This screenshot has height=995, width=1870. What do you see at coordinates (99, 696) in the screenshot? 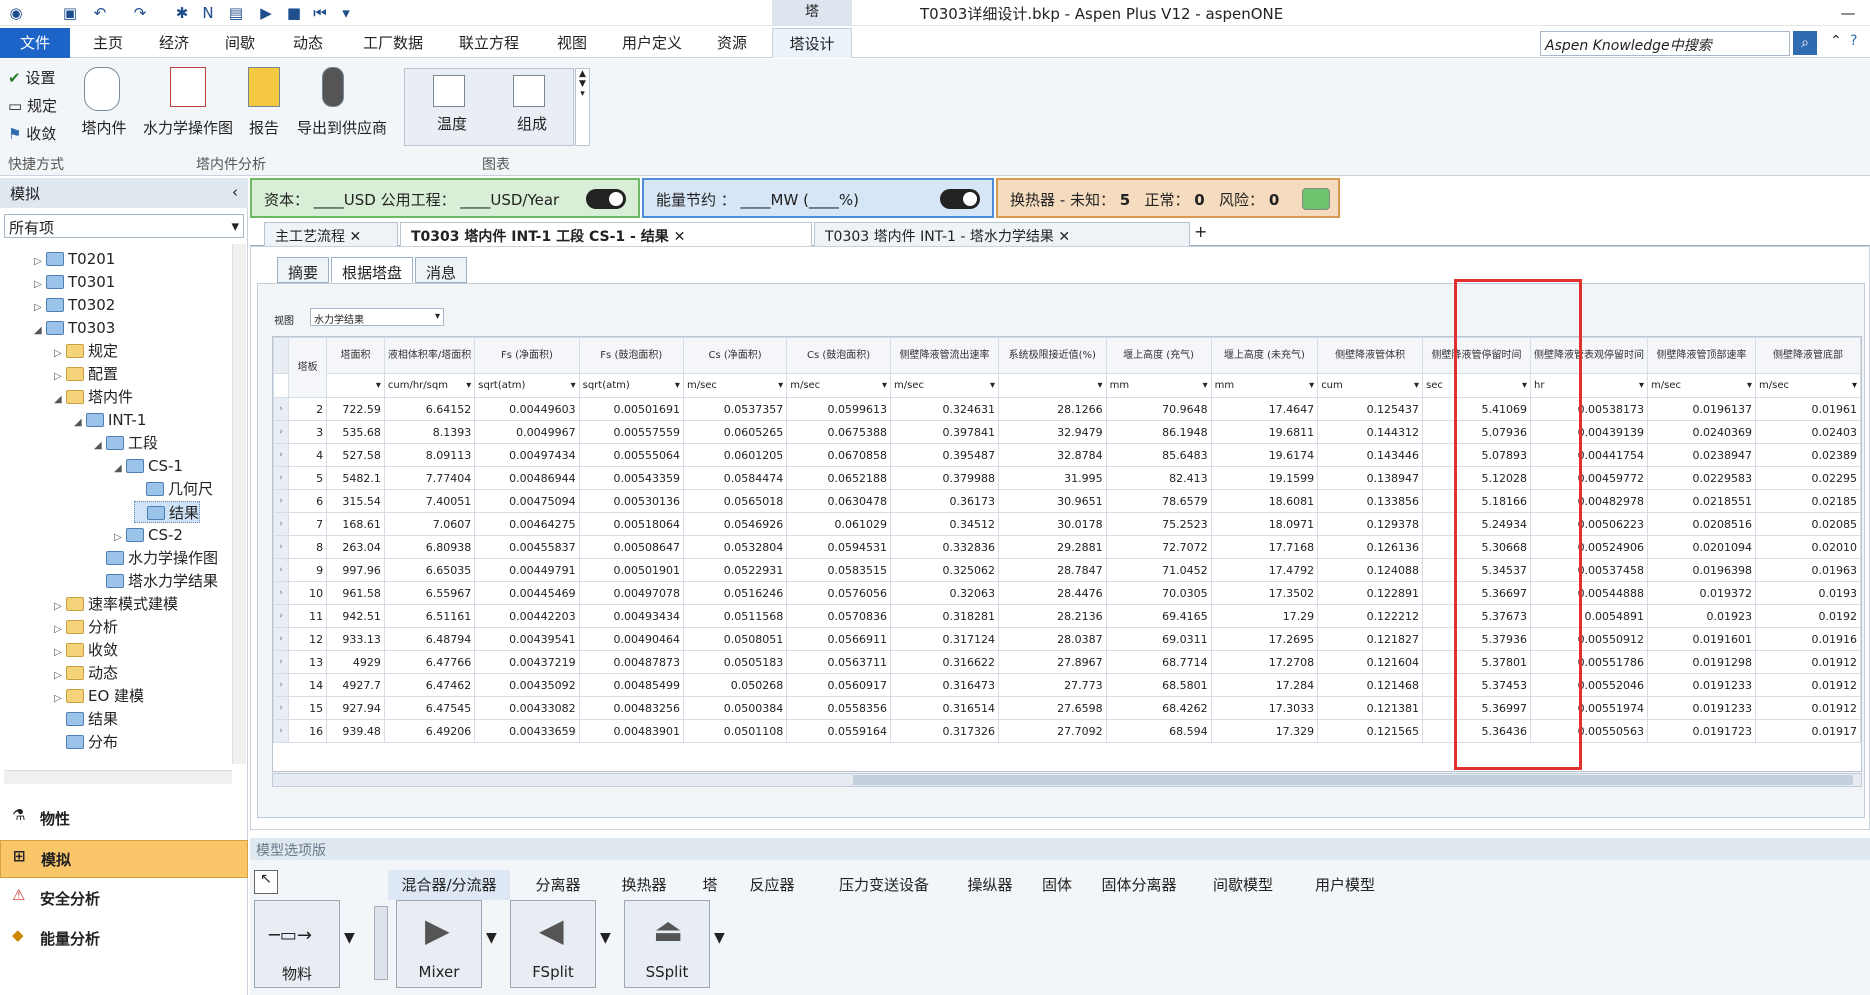
I see `tree-node: ▷ EO 建模` at bounding box center [99, 696].